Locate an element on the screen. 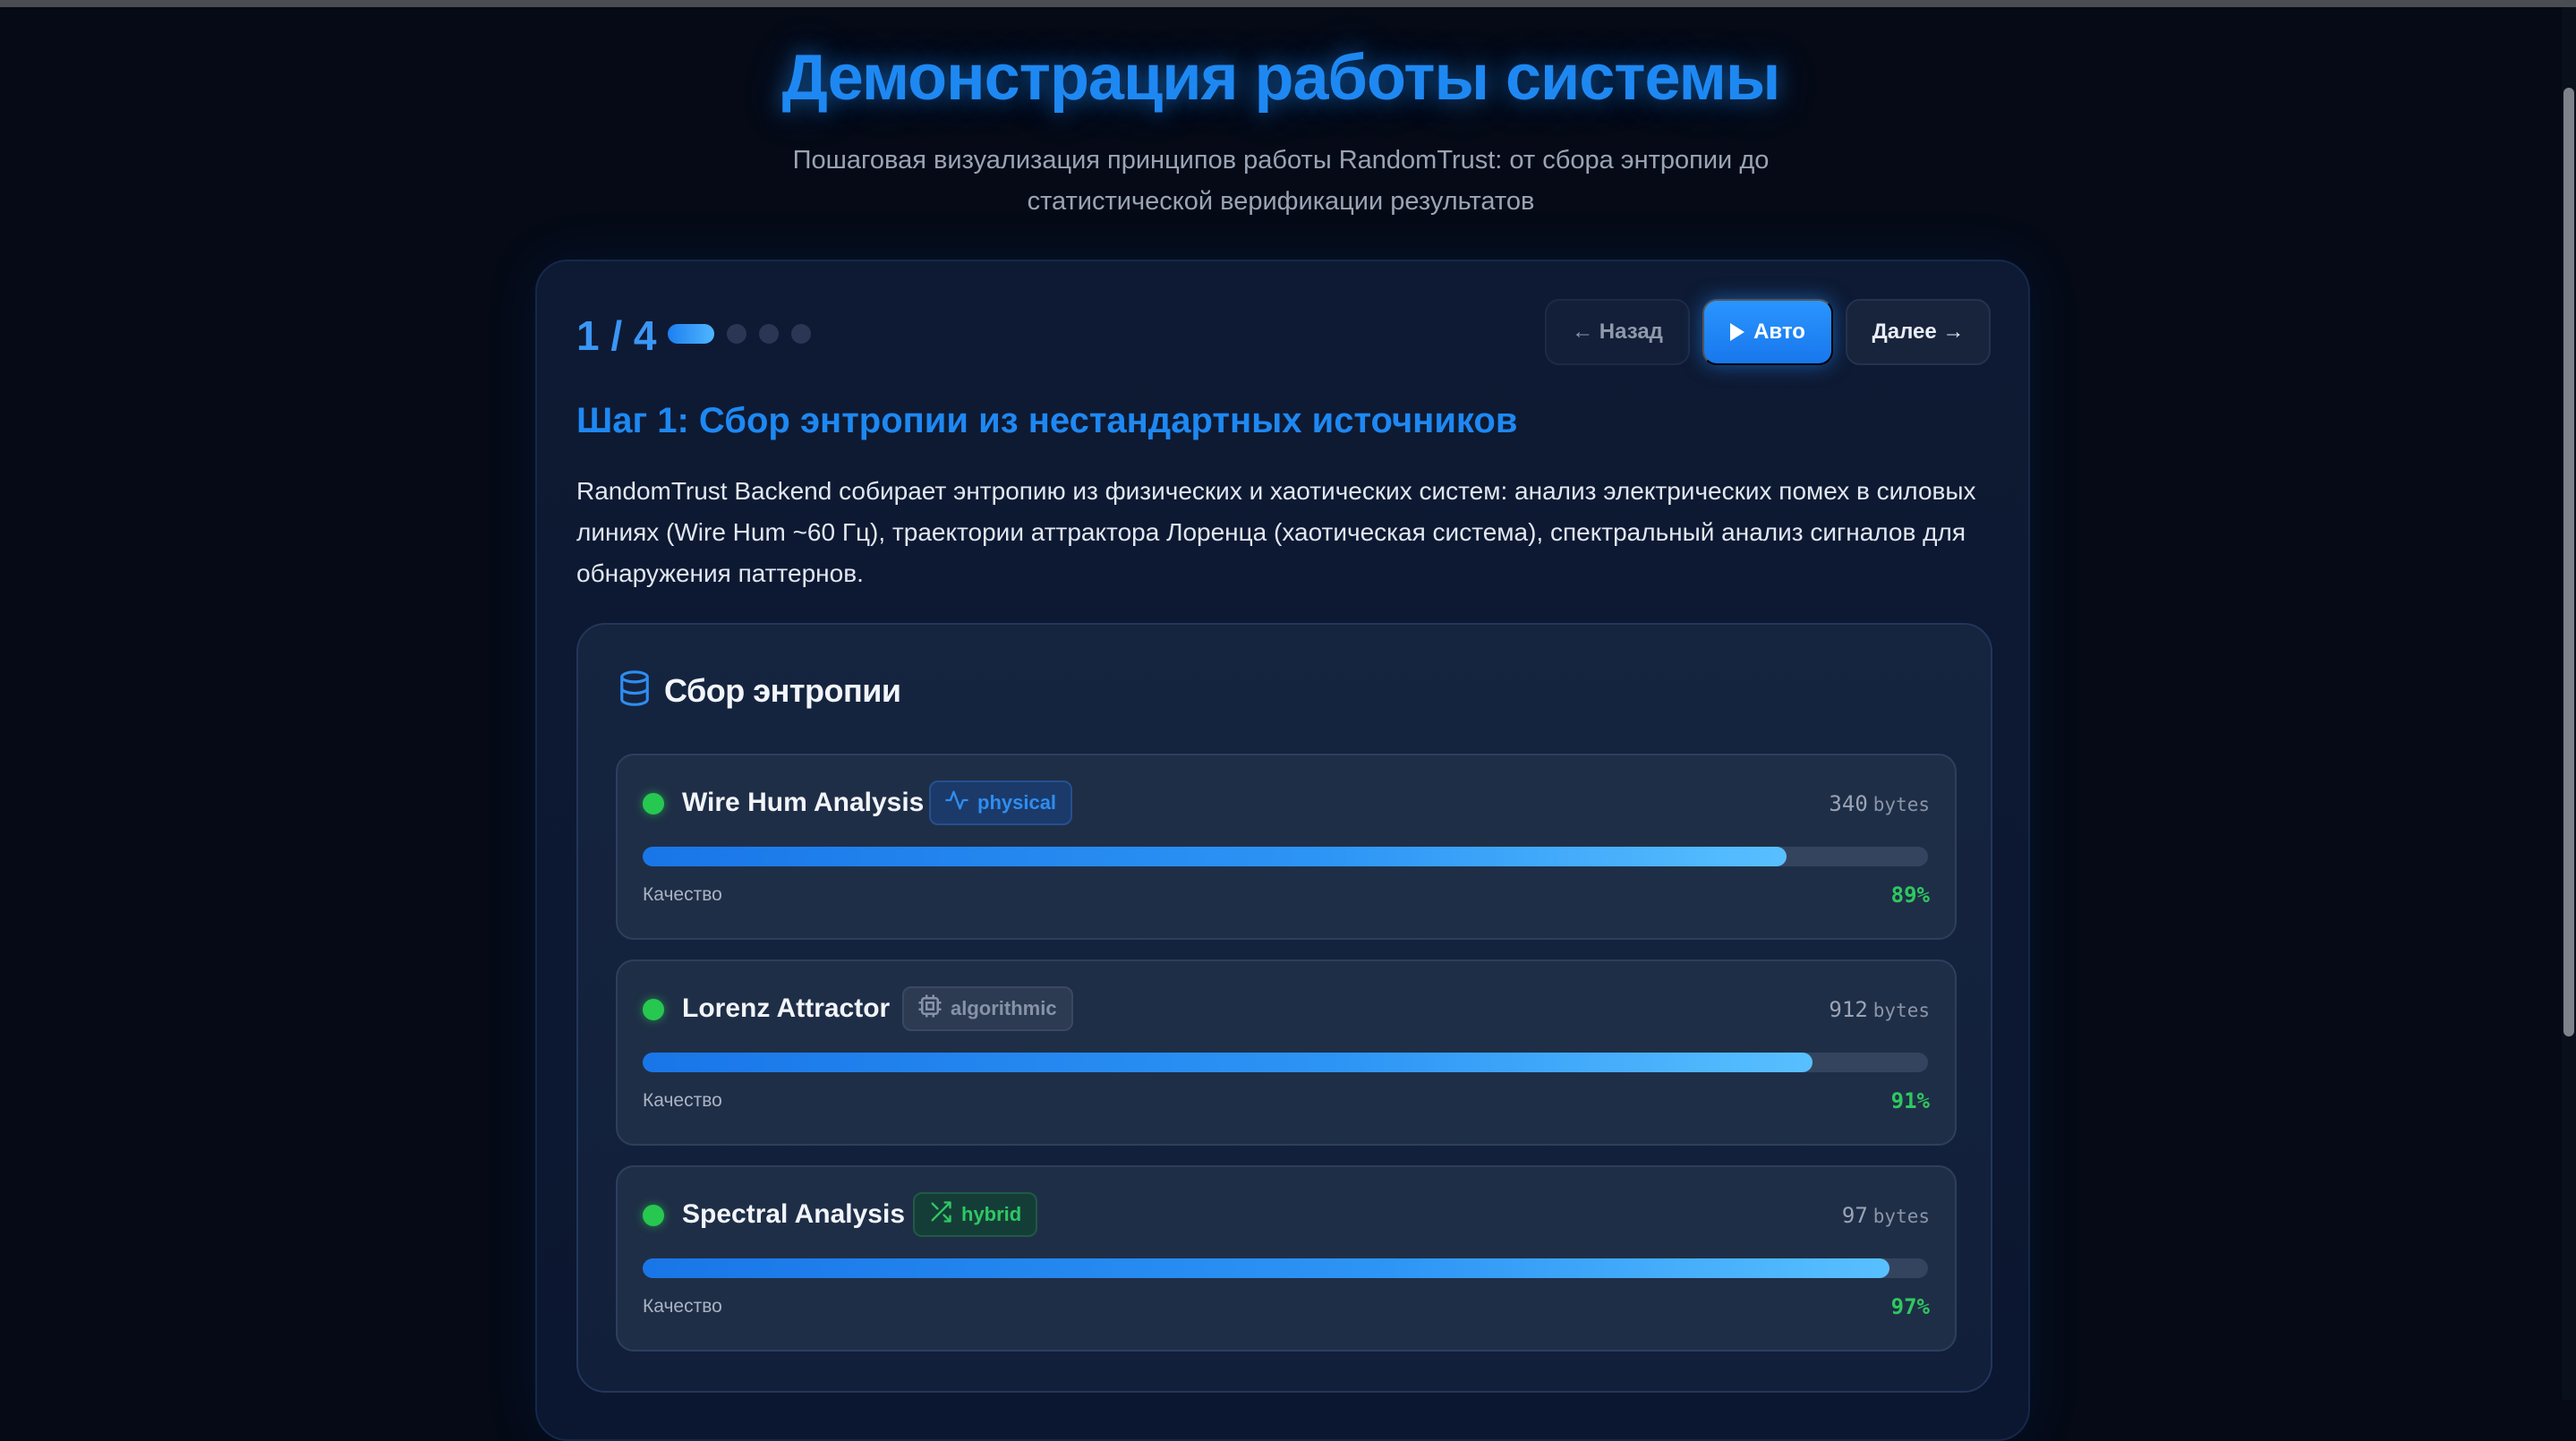 This screenshot has height=1441, width=2576. source-bytes: 340 bytes is located at coordinates (1879, 803).